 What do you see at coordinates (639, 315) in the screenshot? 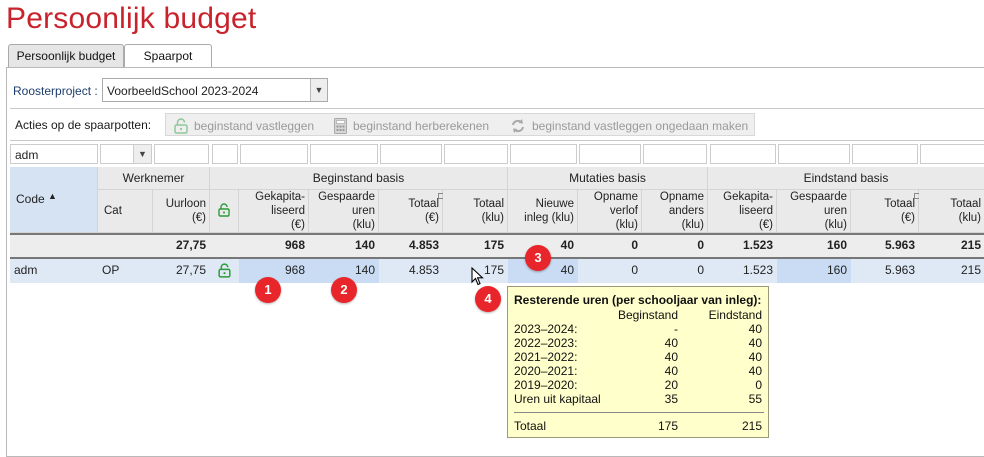
I see `tooltip-header-row: Beginstand Eindstand` at bounding box center [639, 315].